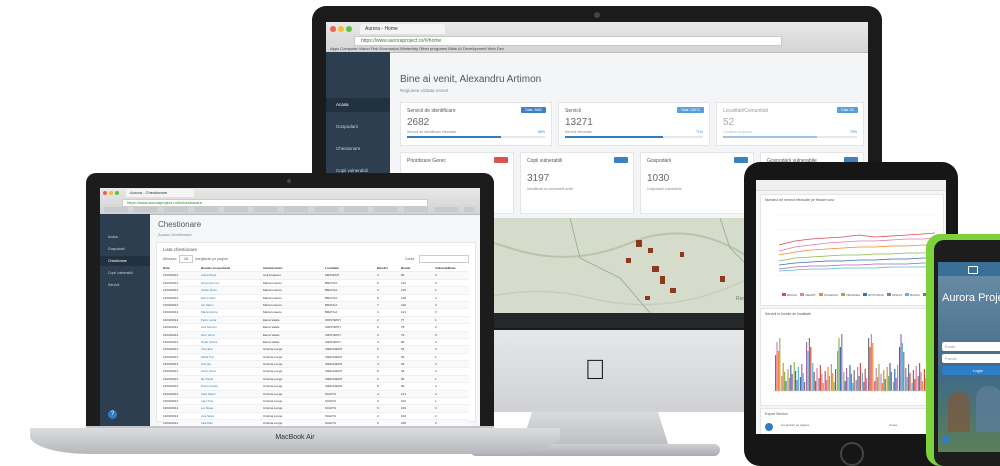 This screenshot has height=466, width=1000. Describe the element at coordinates (444, 259) in the screenshot. I see `search-input` at that location.